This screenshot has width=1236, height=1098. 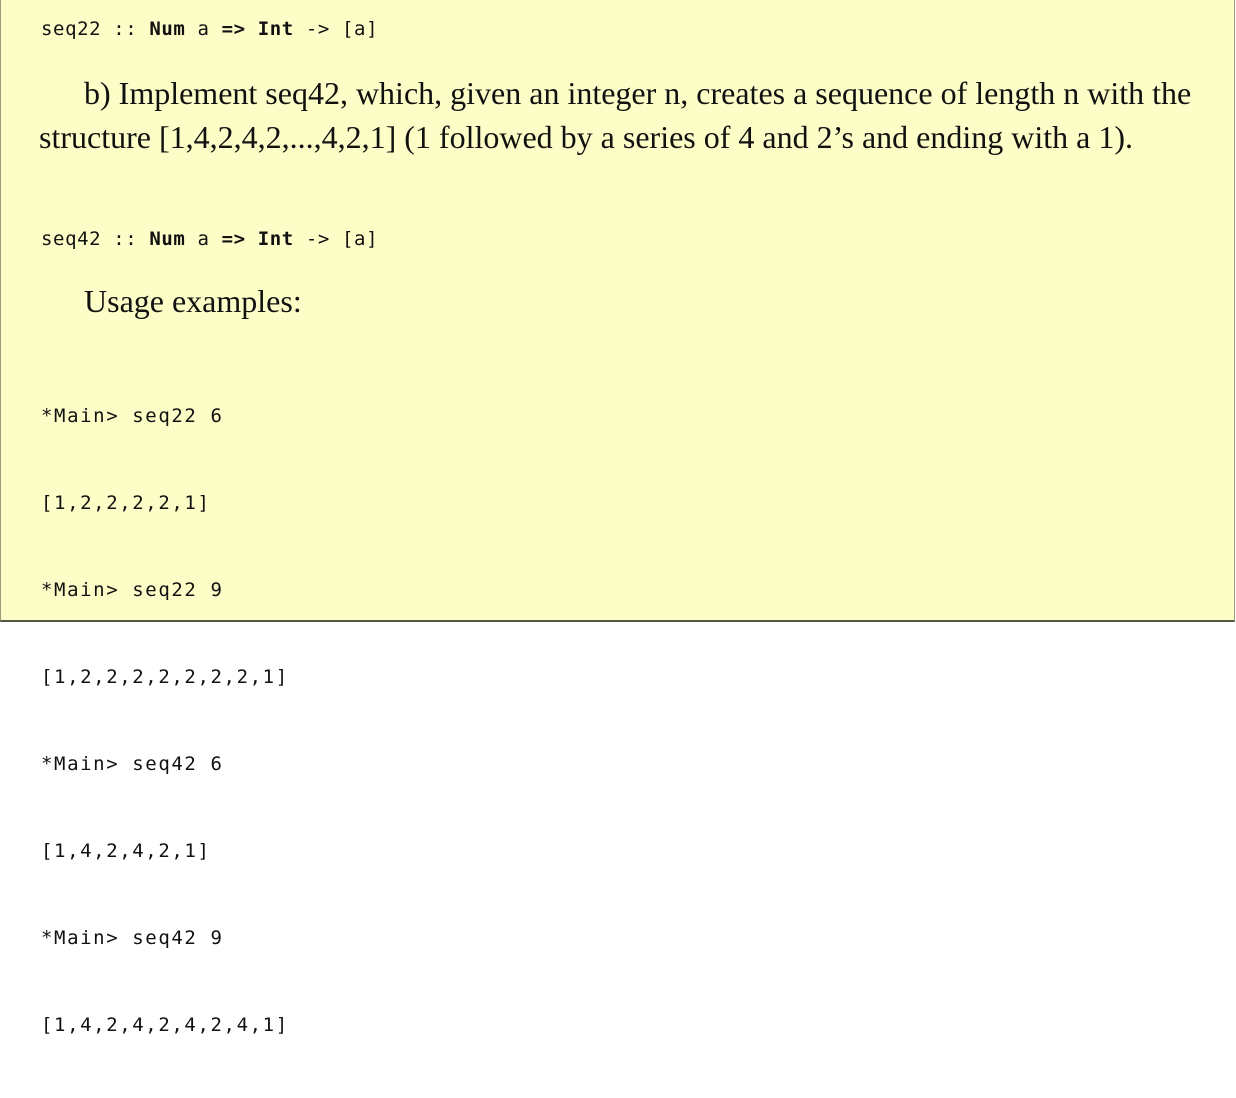 What do you see at coordinates (126, 503) in the screenshot?
I see `ghci-output-line: [1,2,2,2,2,1]` at bounding box center [126, 503].